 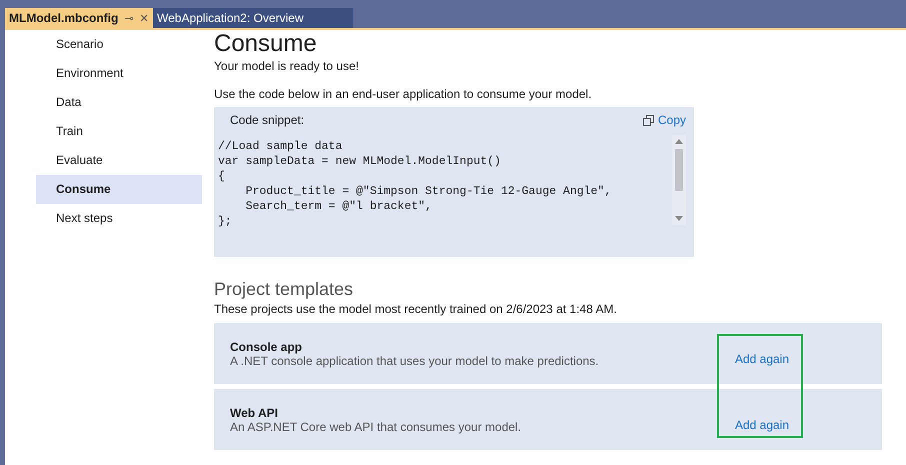 What do you see at coordinates (267, 347) in the screenshot?
I see `template-name: Console app` at bounding box center [267, 347].